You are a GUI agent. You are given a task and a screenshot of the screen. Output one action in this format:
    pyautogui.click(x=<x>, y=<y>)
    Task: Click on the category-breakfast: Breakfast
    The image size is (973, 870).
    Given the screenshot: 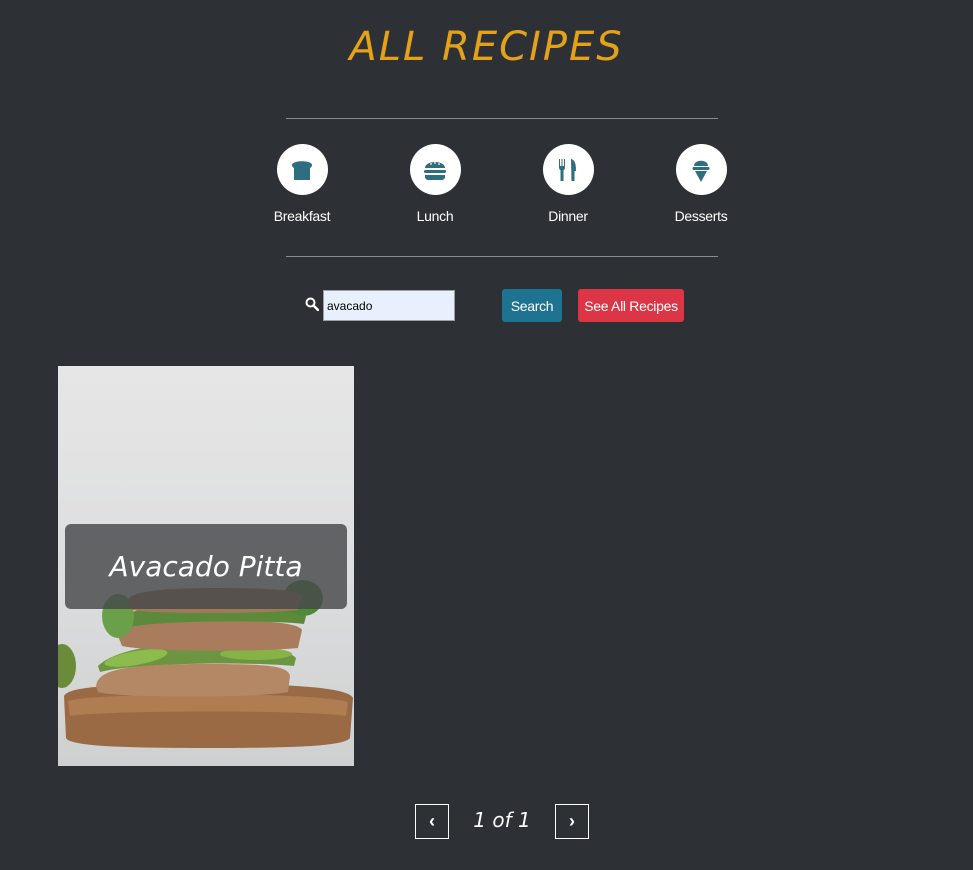 What is the action you would take?
    pyautogui.click(x=302, y=184)
    